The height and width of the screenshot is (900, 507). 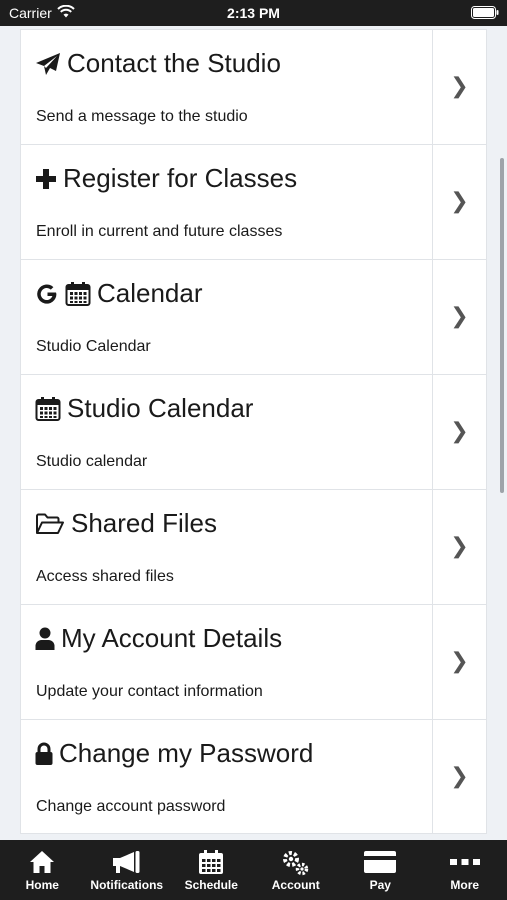 I want to click on more-dots-icon, so click(x=465, y=862).